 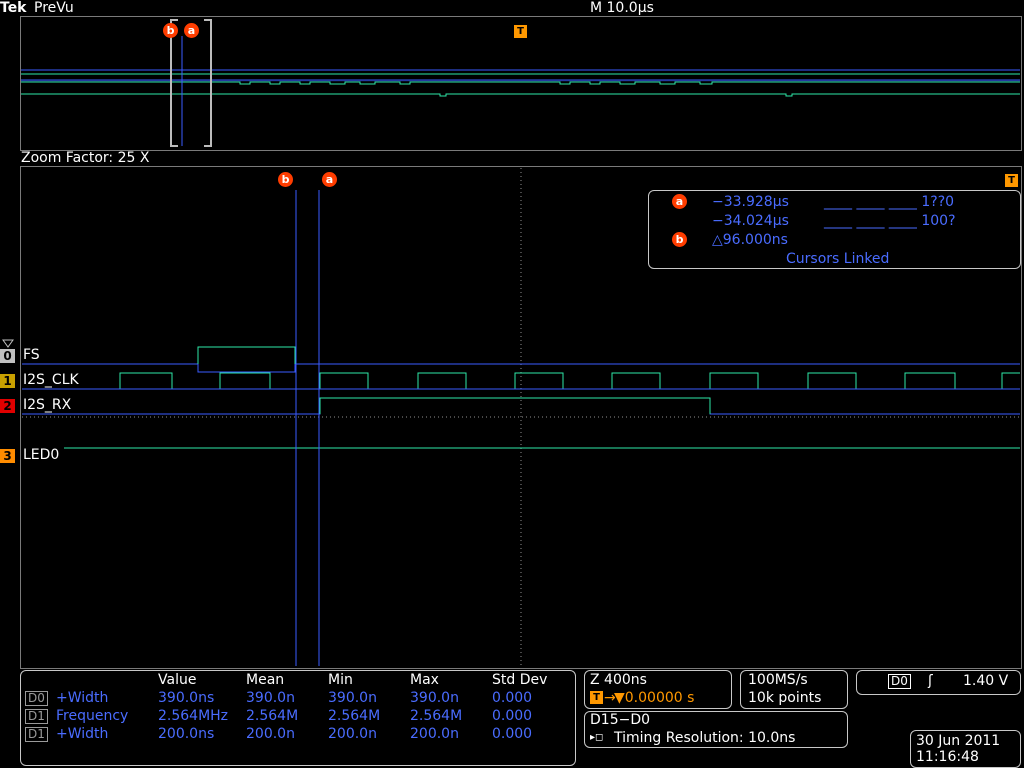 I want to click on zoom-trigger-icon: T, so click(x=596, y=697).